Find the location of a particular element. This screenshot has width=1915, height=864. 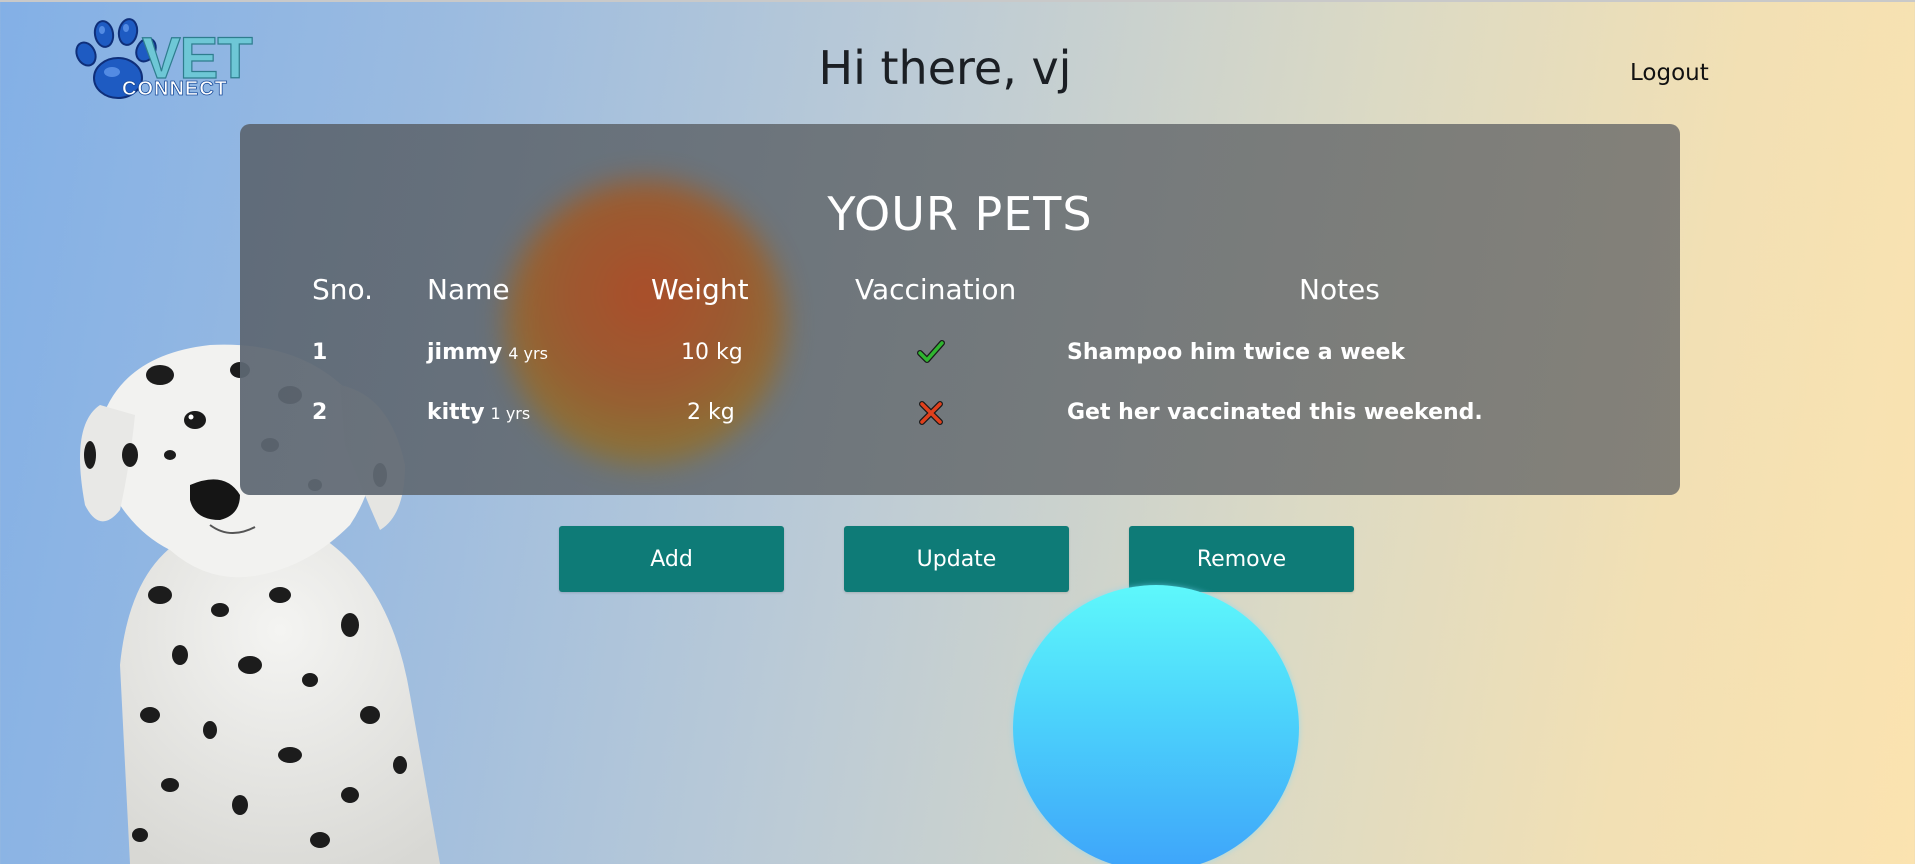

row-name: jimmy 4 yrs is located at coordinates (487, 353).